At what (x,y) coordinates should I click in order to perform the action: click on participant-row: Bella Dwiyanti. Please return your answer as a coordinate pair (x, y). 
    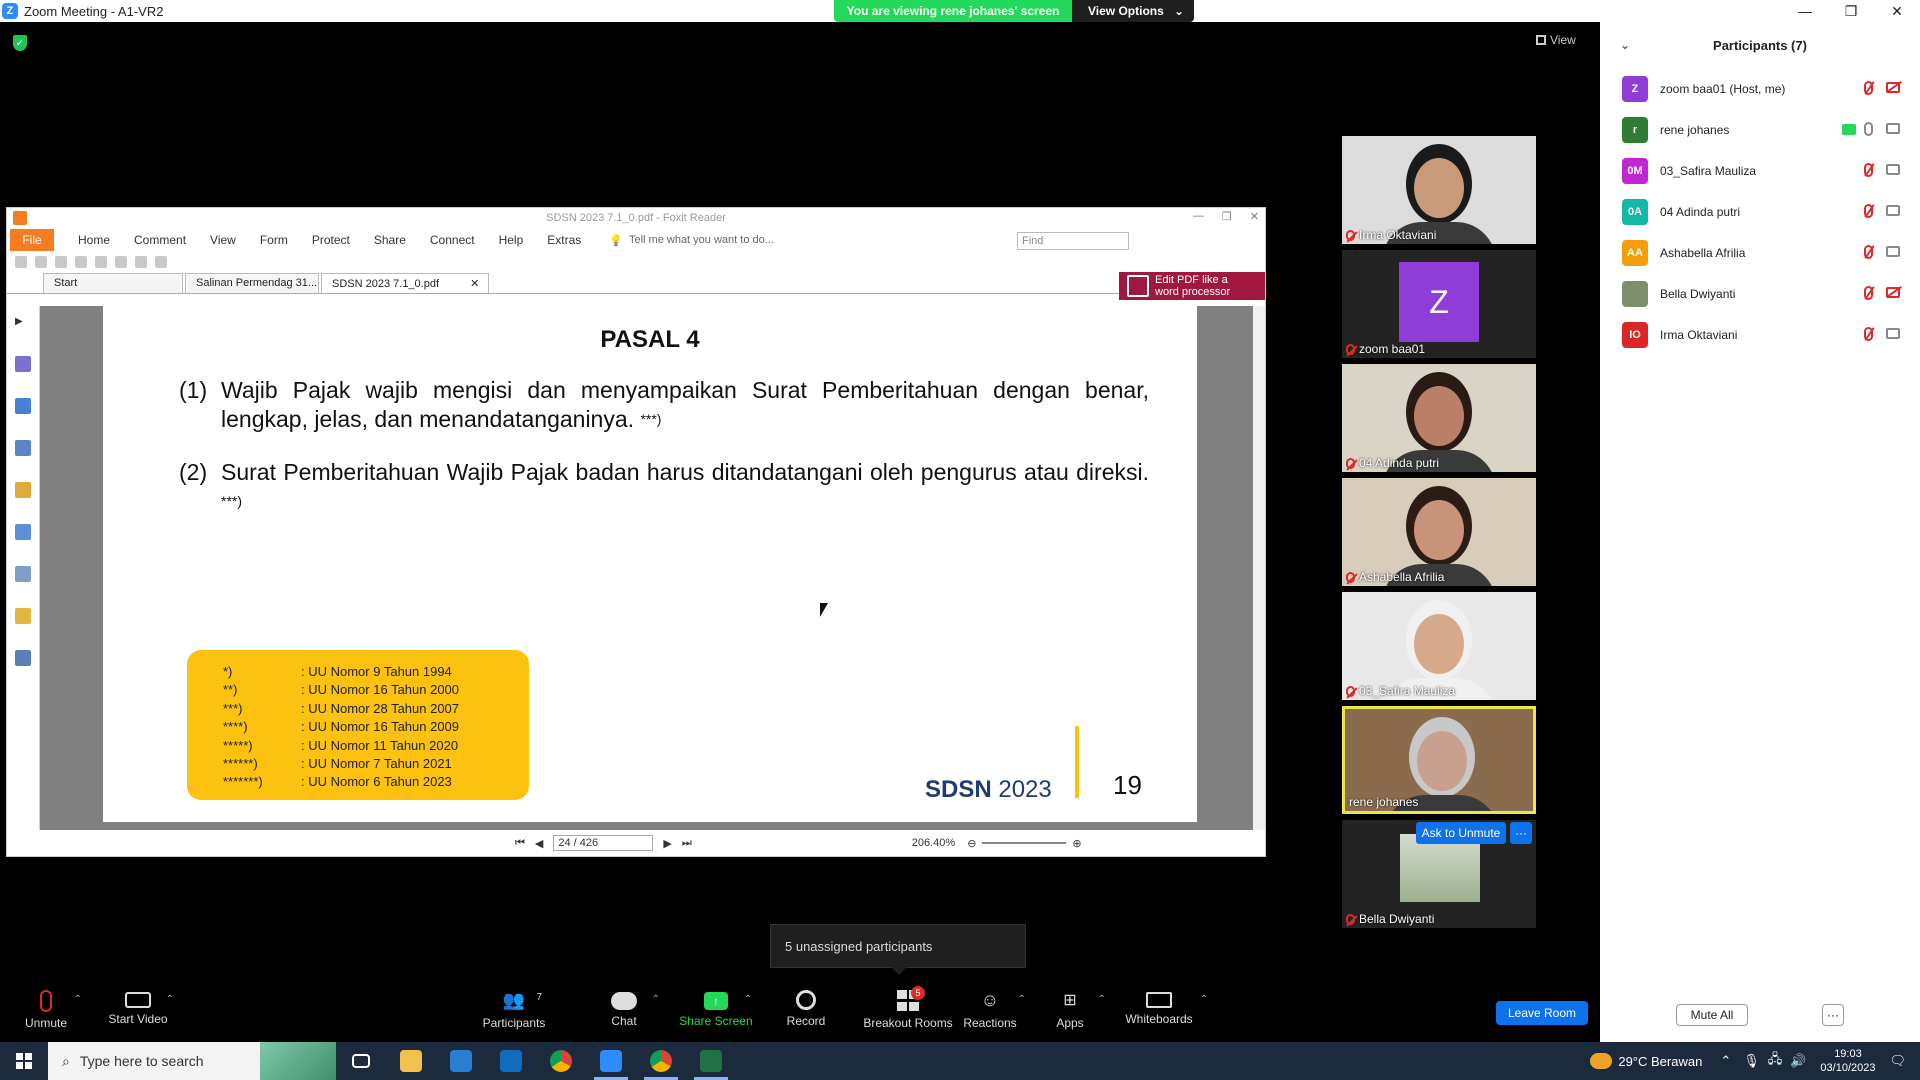
    Looking at the image, I should click on (1760, 293).